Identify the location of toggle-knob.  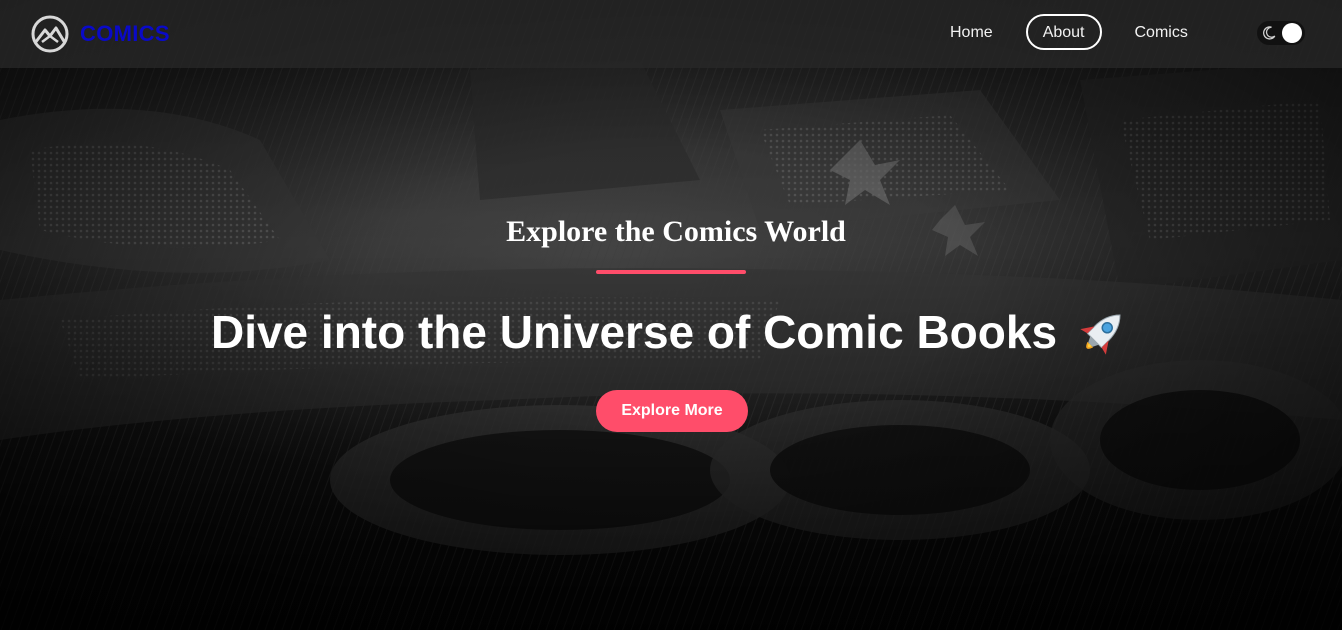
(1292, 33).